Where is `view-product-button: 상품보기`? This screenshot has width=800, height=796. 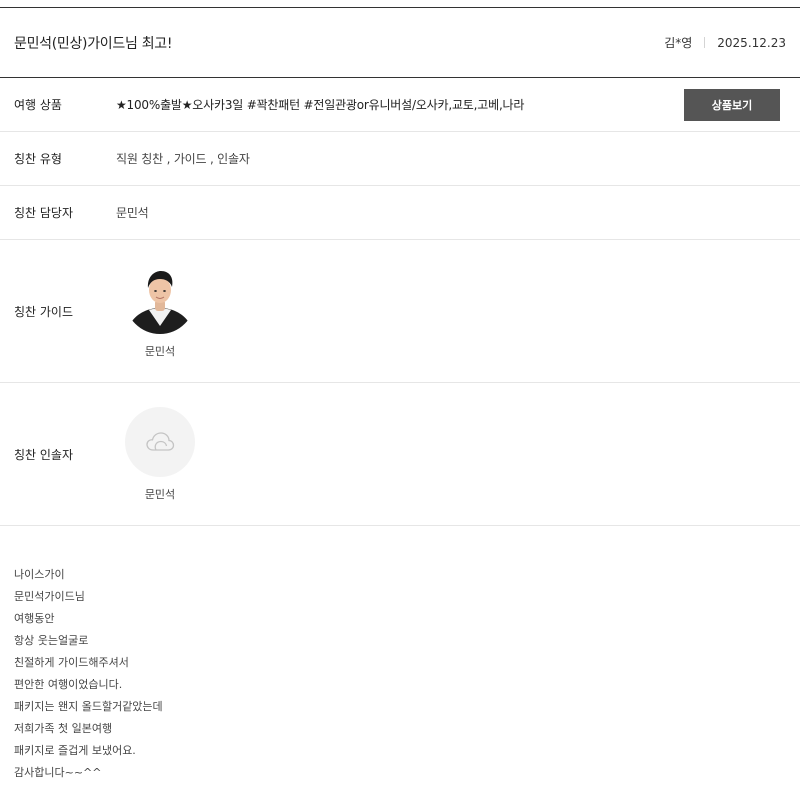 view-product-button: 상품보기 is located at coordinates (732, 105).